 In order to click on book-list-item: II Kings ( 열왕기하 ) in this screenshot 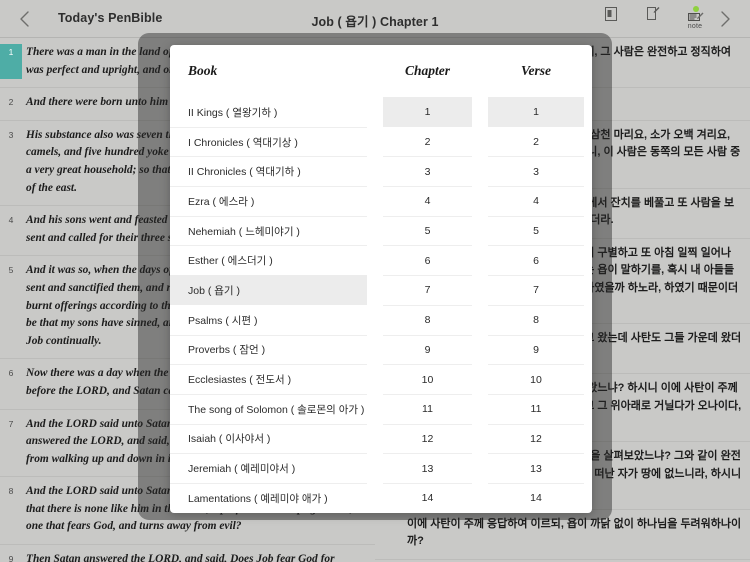, I will do `click(268, 112)`.